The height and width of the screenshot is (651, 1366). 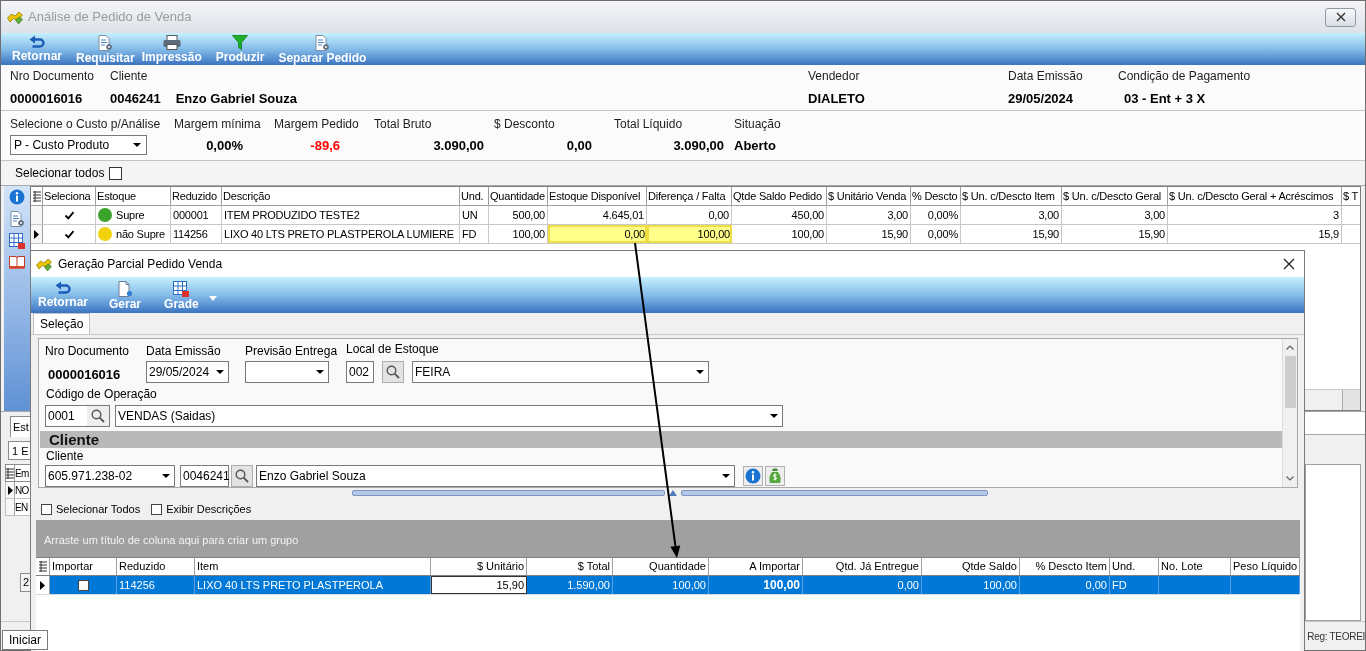 I want to click on book-icon, so click(x=17, y=262).